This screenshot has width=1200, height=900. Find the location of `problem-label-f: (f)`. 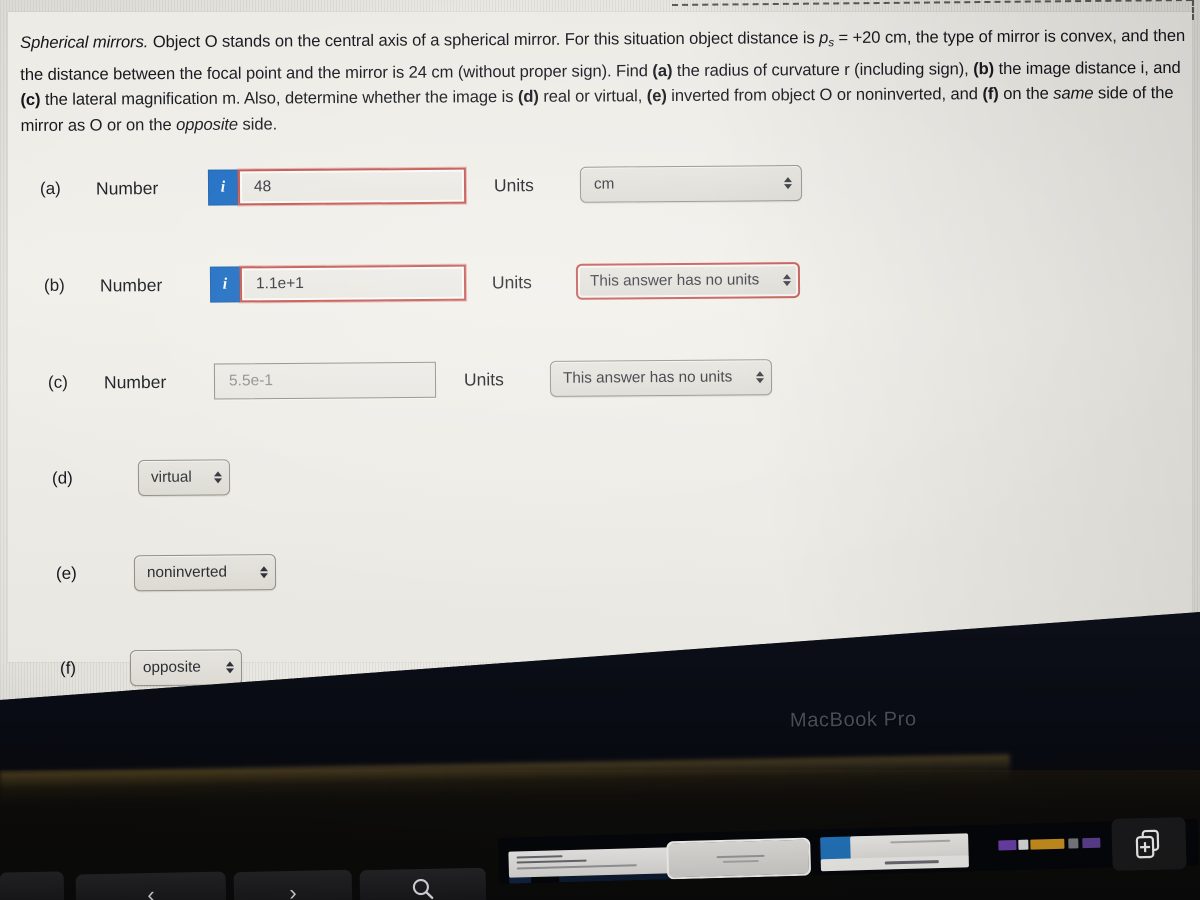

problem-label-f: (f) is located at coordinates (990, 94).